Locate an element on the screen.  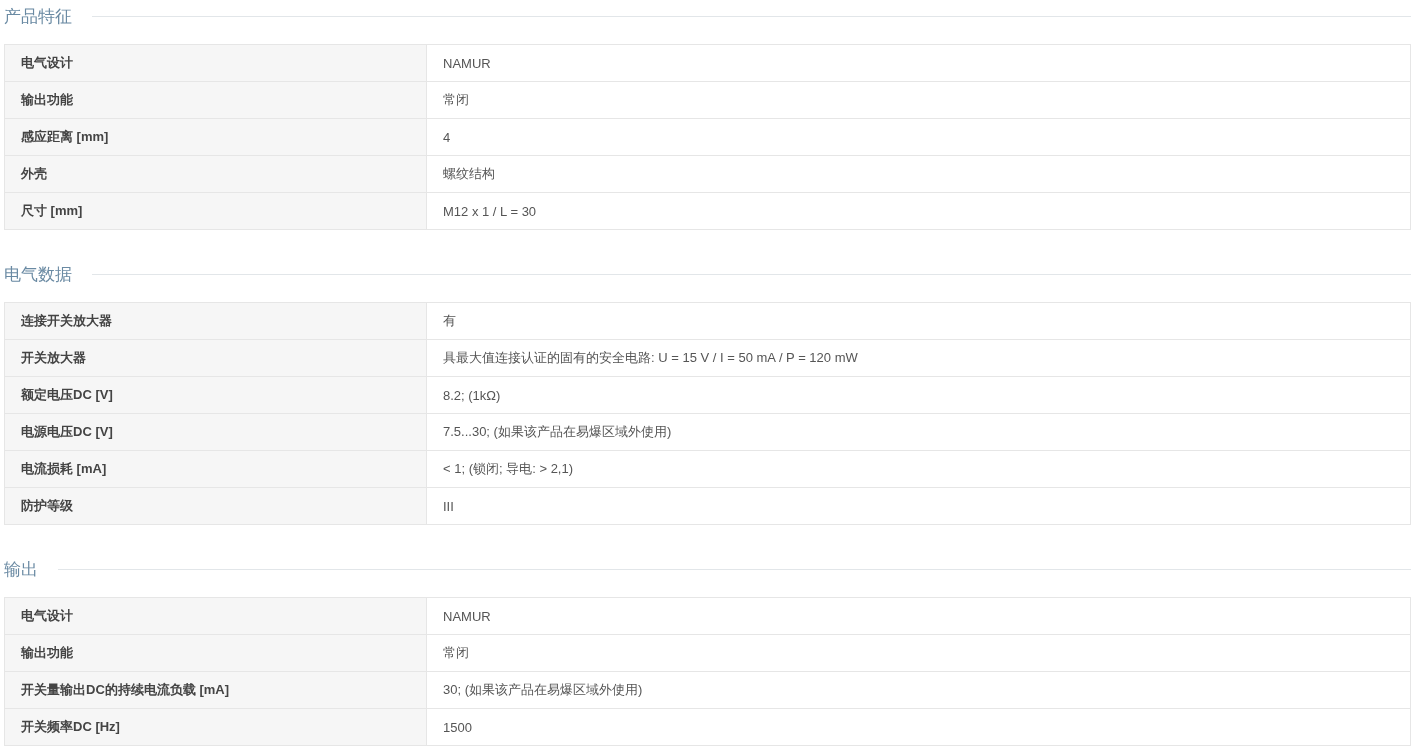
spec-label: 感应距离 [mm] is located at coordinates (216, 137).